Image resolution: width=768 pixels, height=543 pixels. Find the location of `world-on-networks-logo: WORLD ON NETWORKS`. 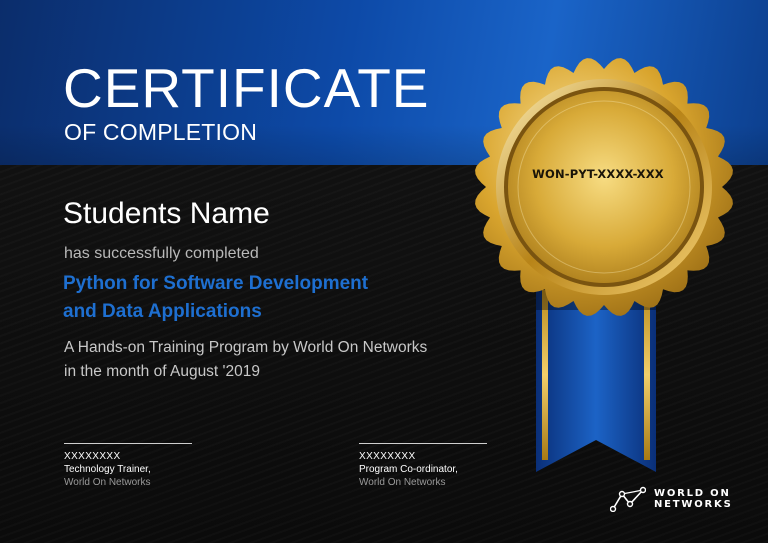

world-on-networks-logo: WORLD ON NETWORKS is located at coordinates (675, 499).